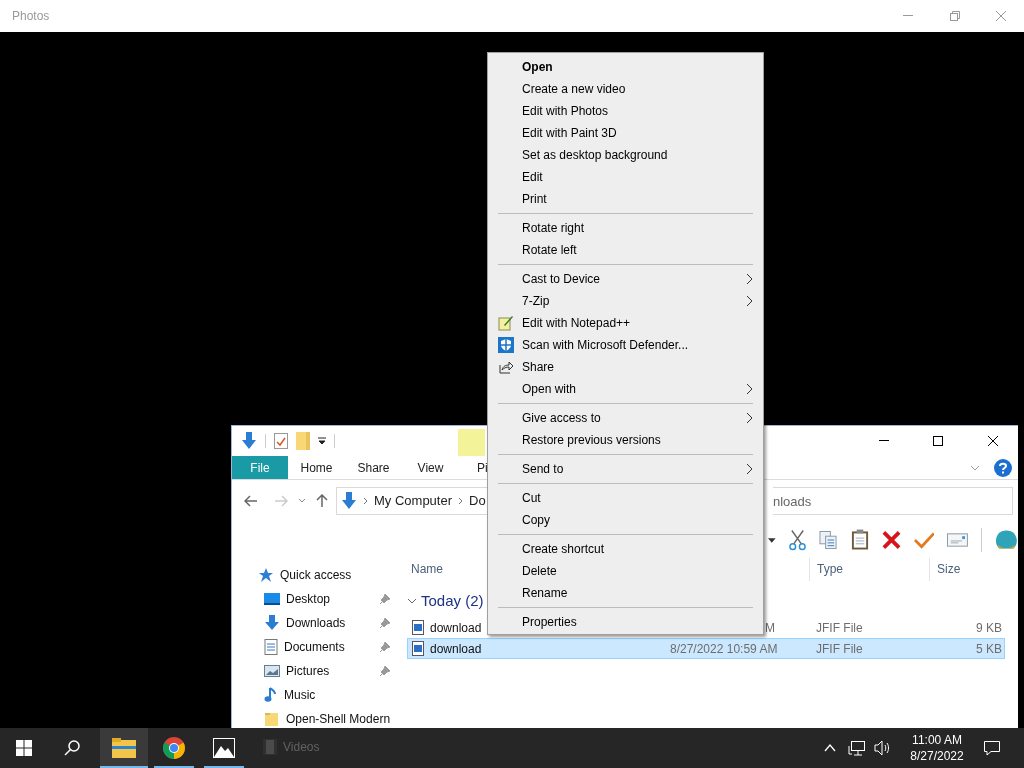 The width and height of the screenshot is (1024, 768). I want to click on file-size: 9 KB, so click(989, 627).